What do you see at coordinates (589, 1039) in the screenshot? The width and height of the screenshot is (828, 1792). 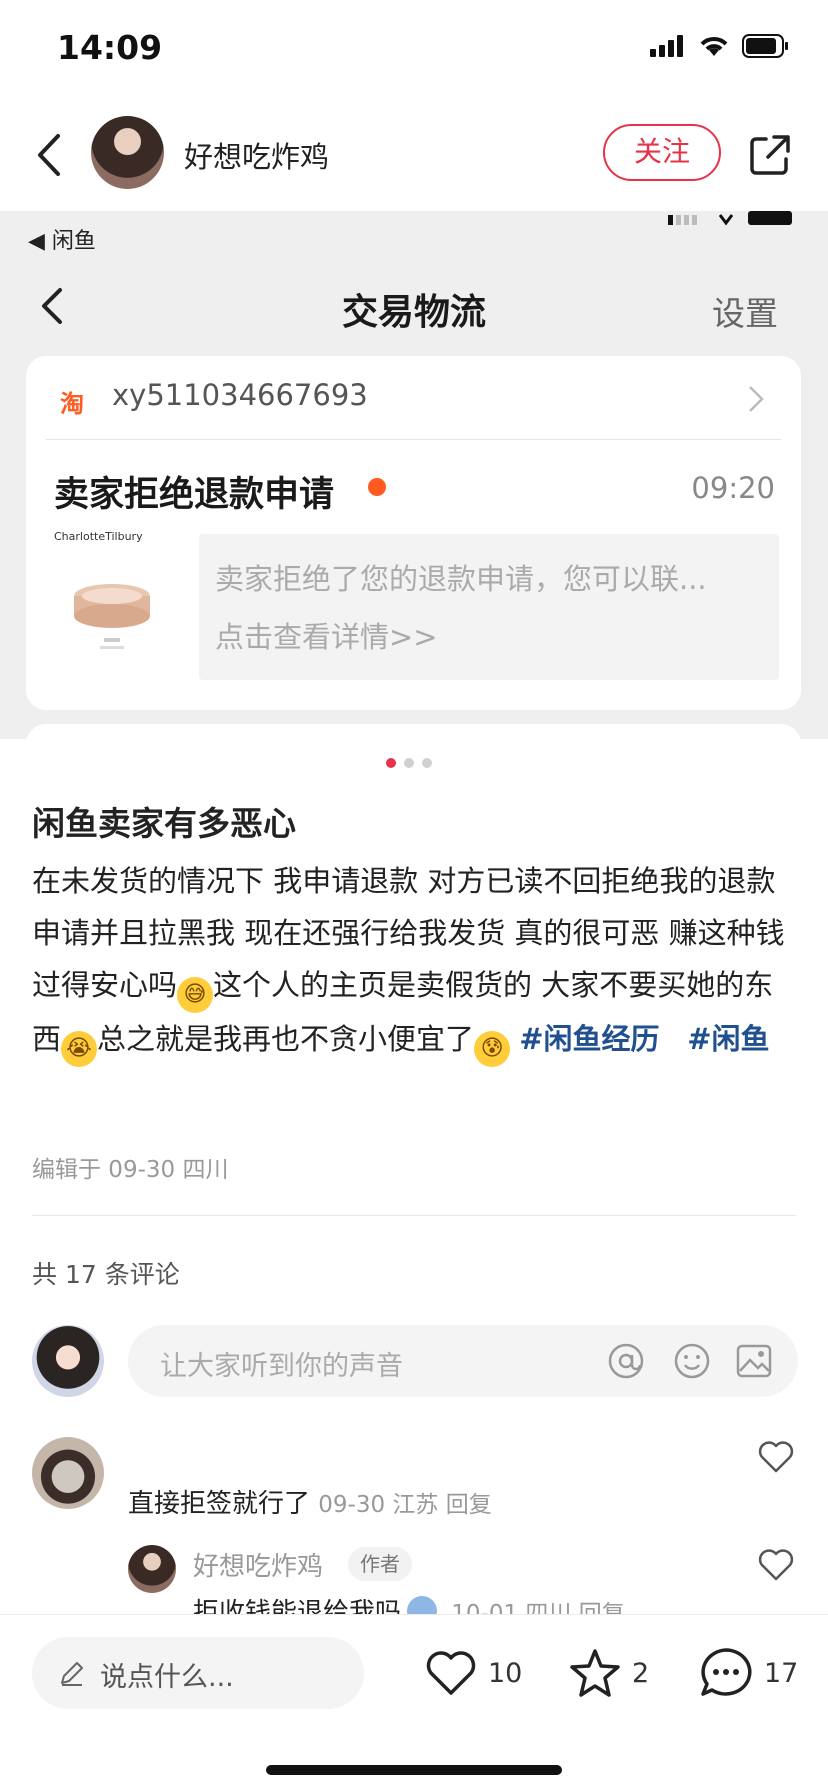 I see `hashtag-xianyu-experience: #闲鱼经历` at bounding box center [589, 1039].